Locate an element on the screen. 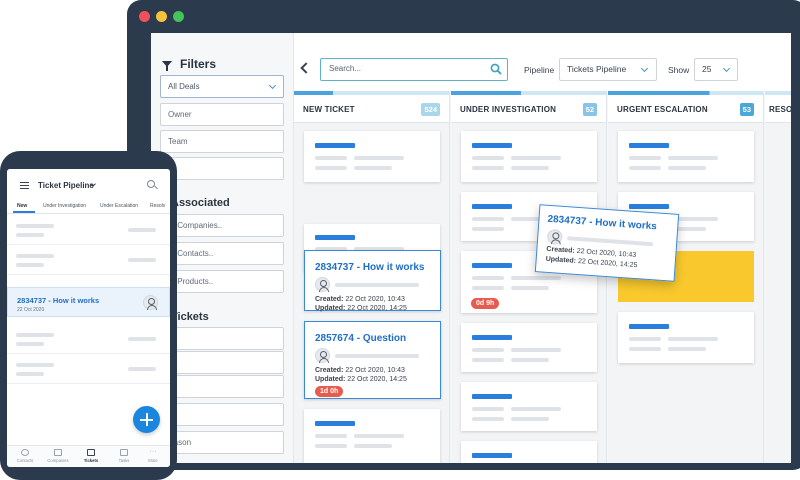 The width and height of the screenshot is (800, 480). nav-label: Companies is located at coordinates (58, 460).